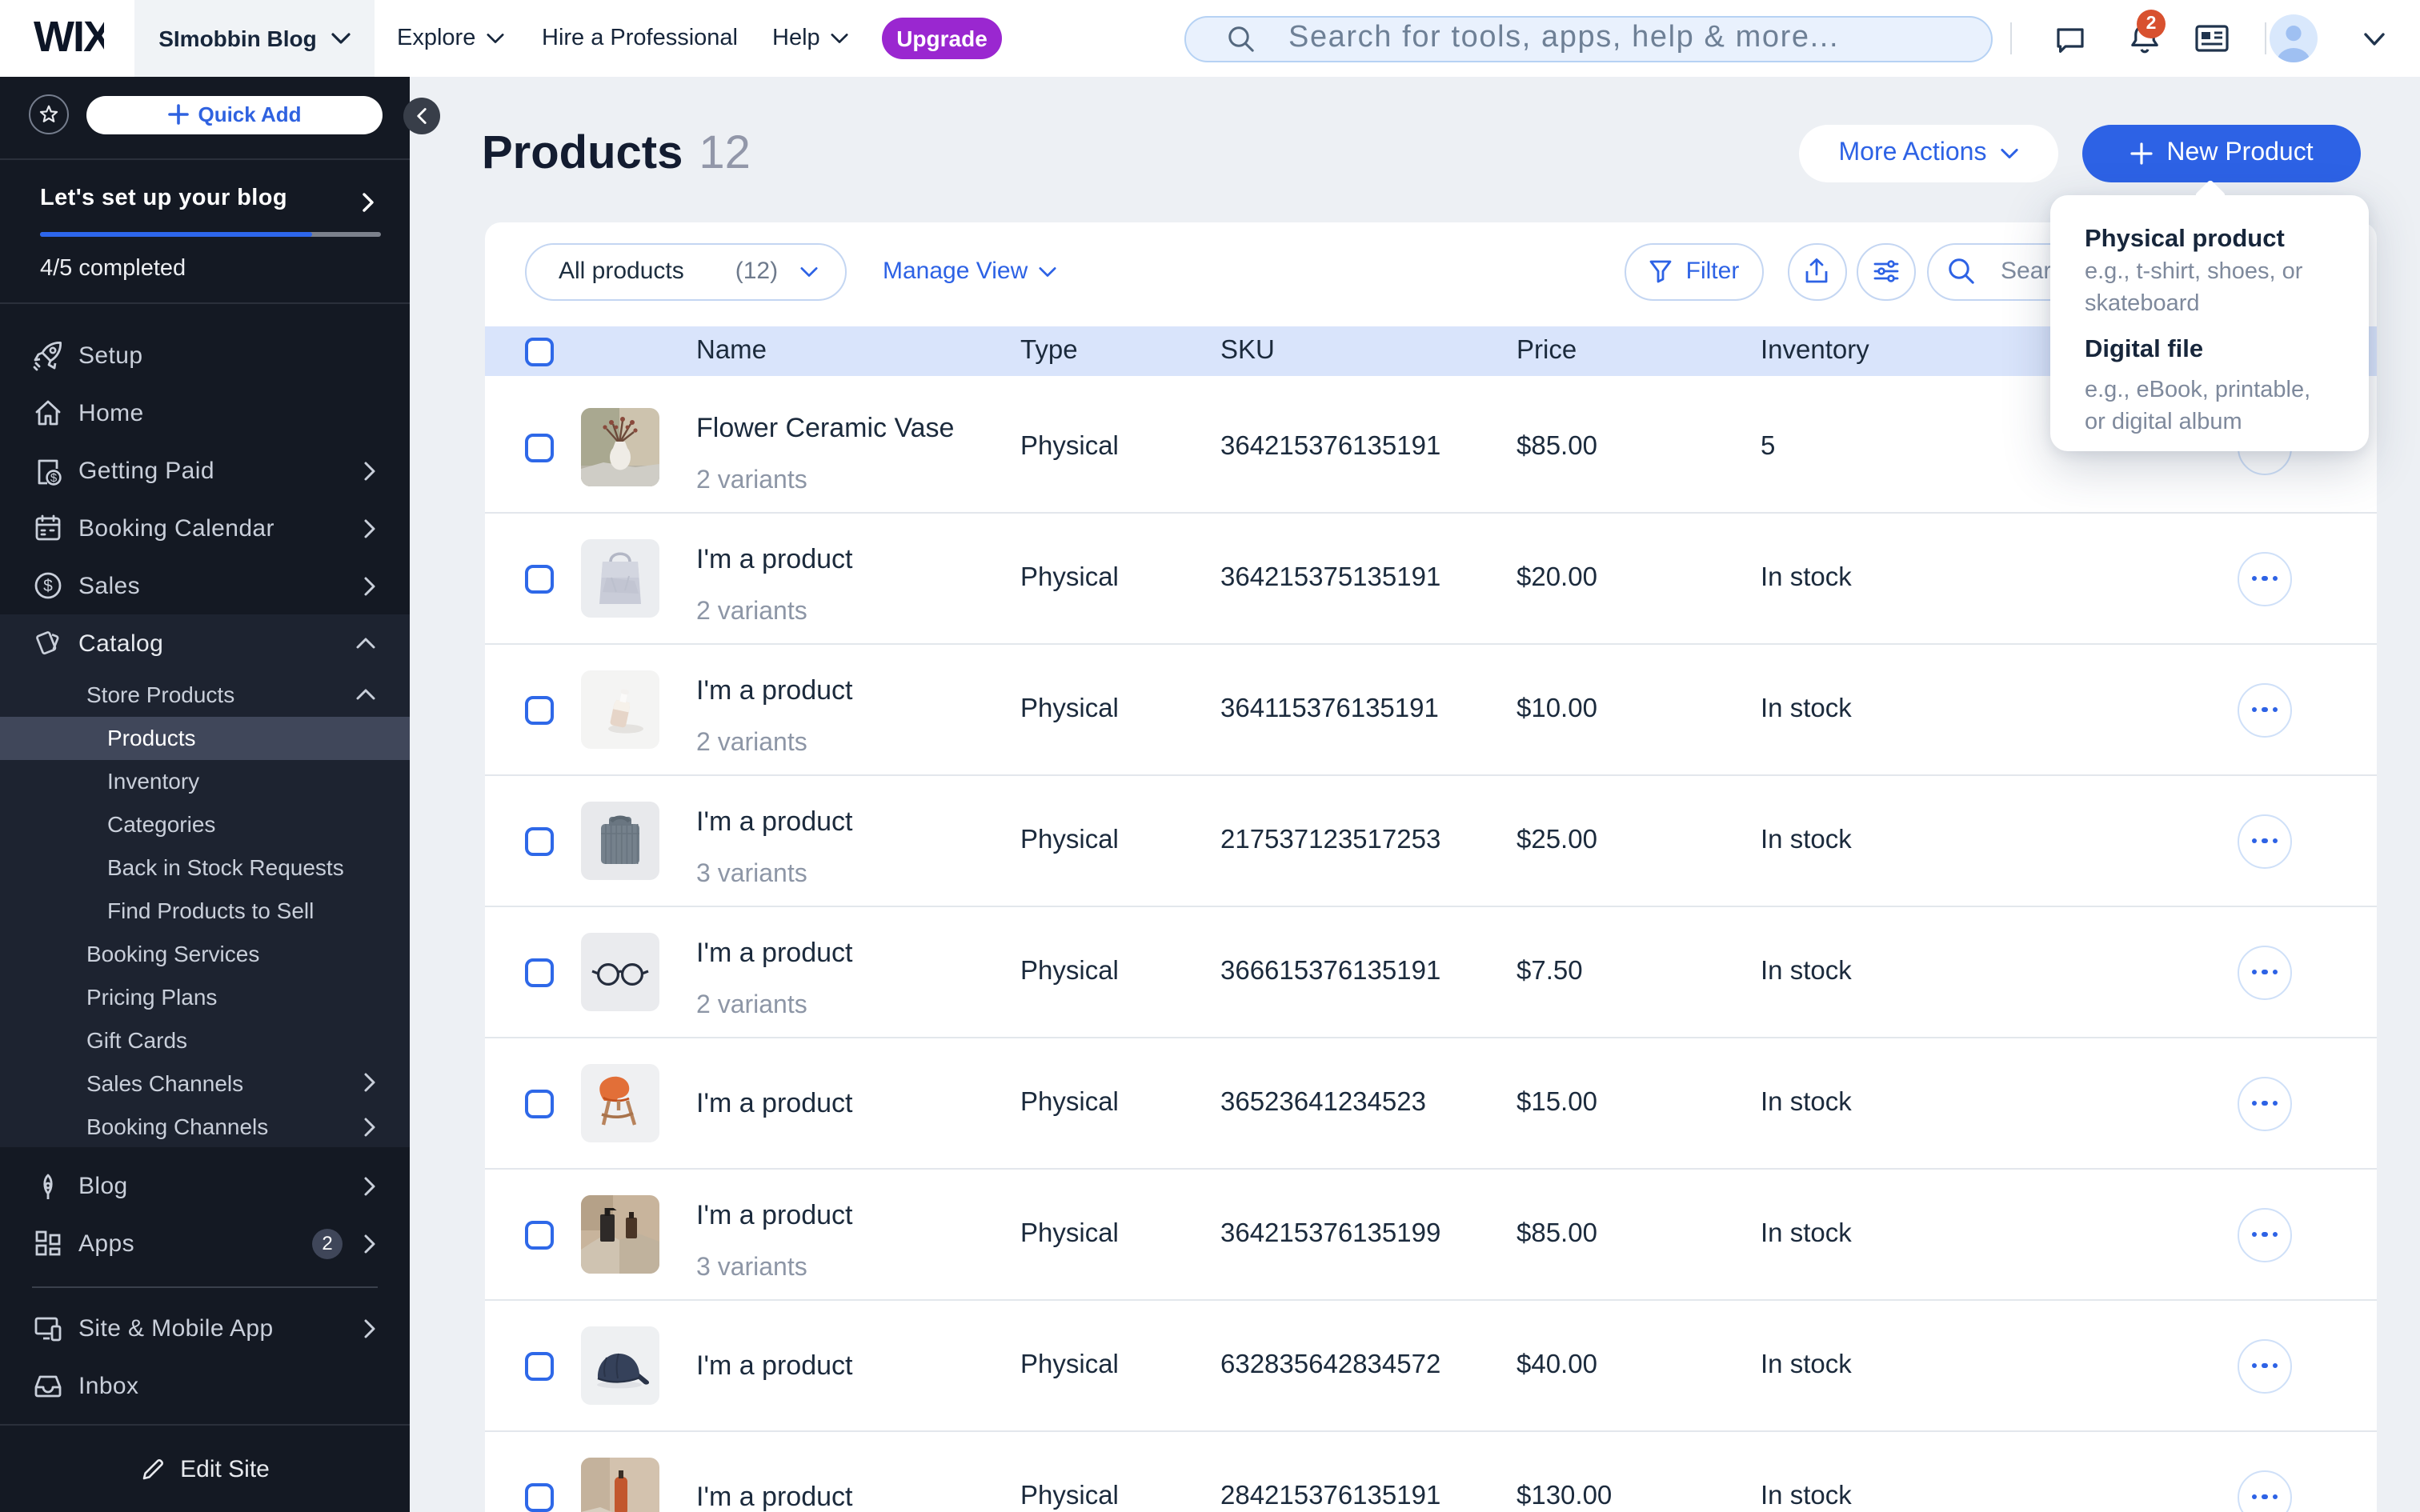  I want to click on svg-text: WIX, so click(69, 37).